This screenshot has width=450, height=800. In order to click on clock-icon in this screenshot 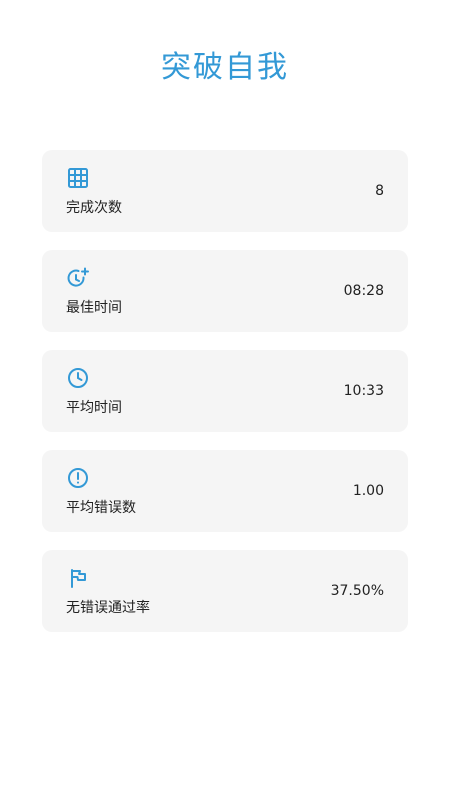, I will do `click(78, 378)`.